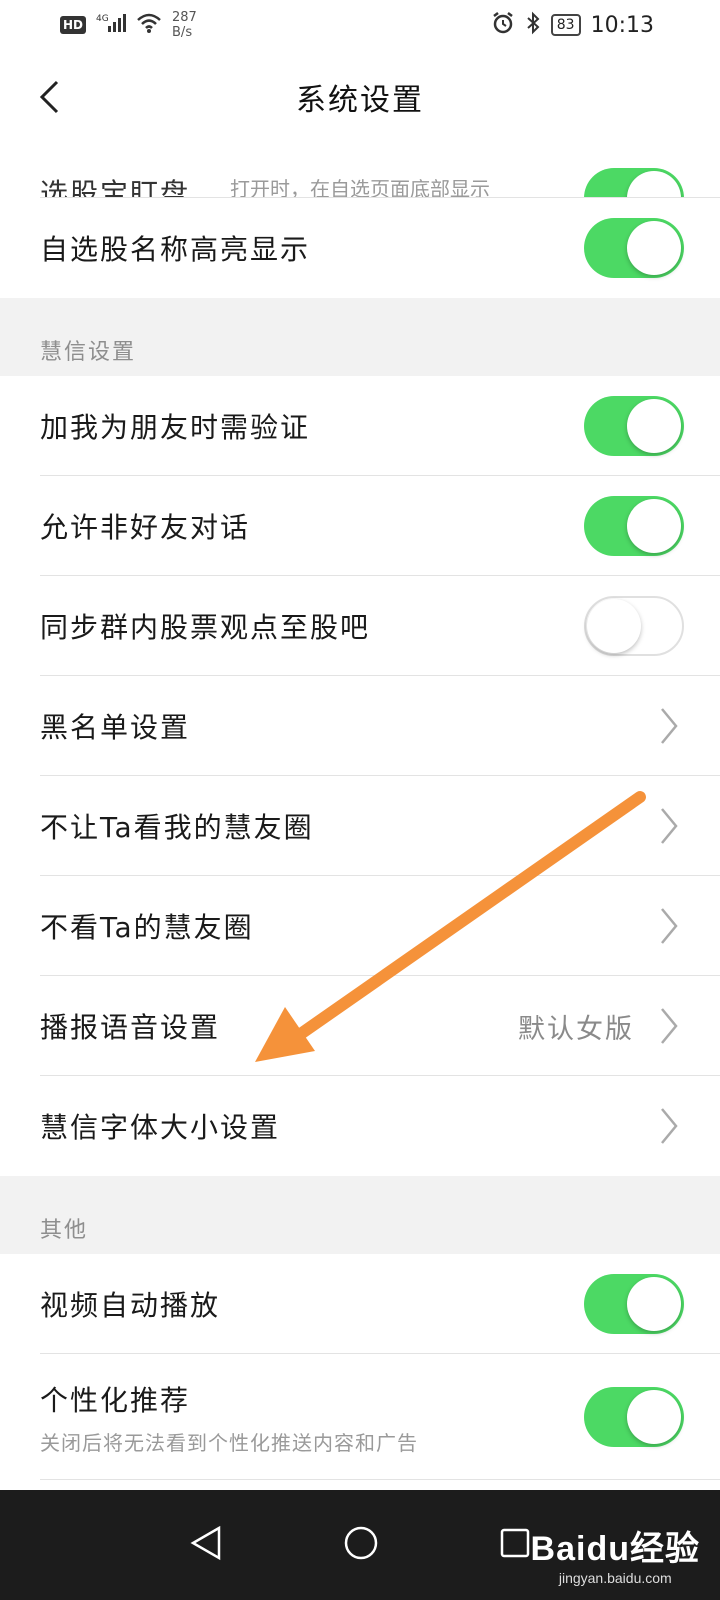 Image resolution: width=720 pixels, height=1600 pixels. I want to click on section-header-huixin: 慧信设置, so click(360, 337).